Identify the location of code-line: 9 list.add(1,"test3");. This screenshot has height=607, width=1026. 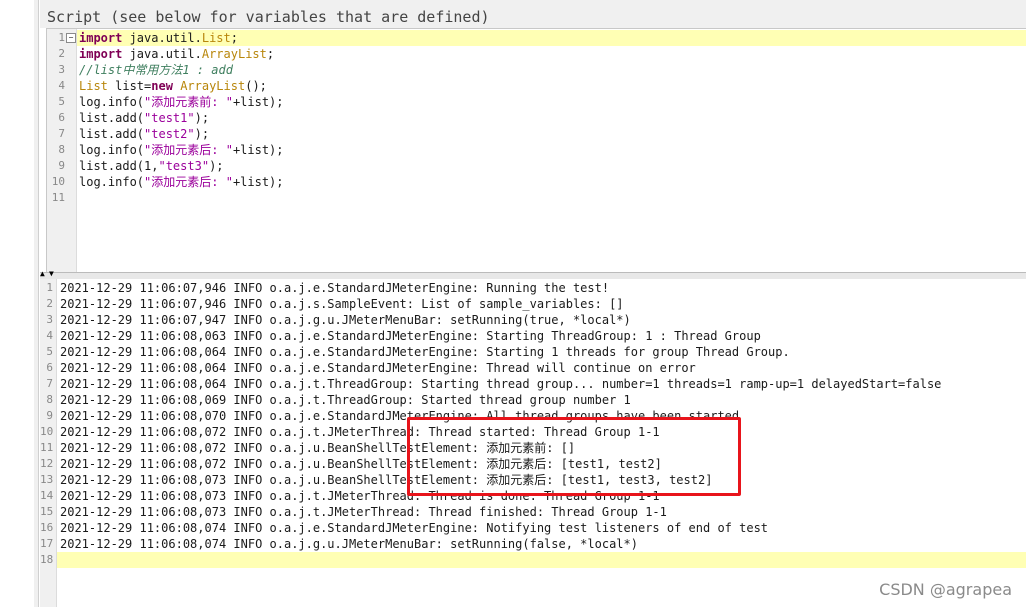
(536, 166).